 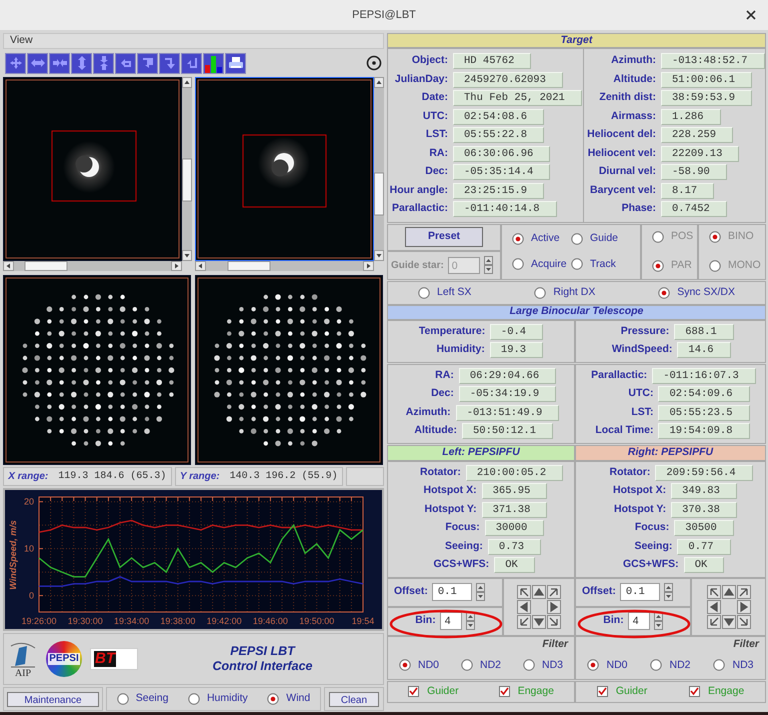 I want to click on target-icon, so click(x=374, y=63).